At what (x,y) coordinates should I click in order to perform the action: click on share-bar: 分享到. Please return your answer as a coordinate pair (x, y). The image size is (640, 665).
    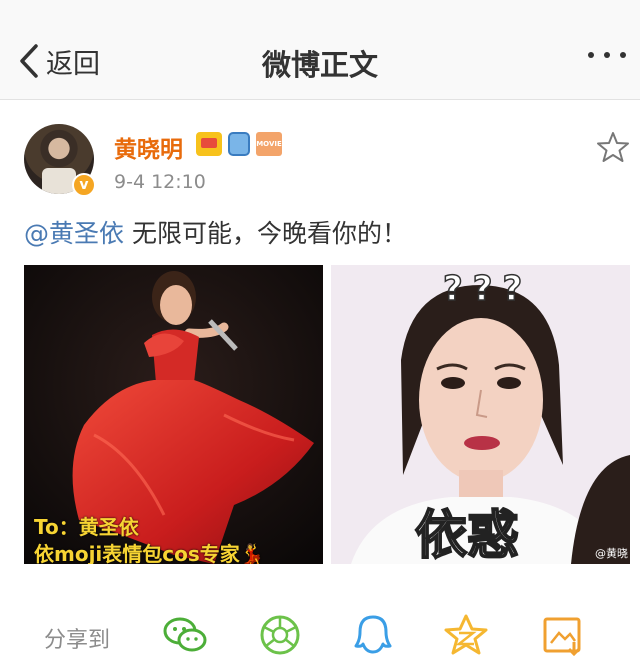
    Looking at the image, I should click on (320, 632).